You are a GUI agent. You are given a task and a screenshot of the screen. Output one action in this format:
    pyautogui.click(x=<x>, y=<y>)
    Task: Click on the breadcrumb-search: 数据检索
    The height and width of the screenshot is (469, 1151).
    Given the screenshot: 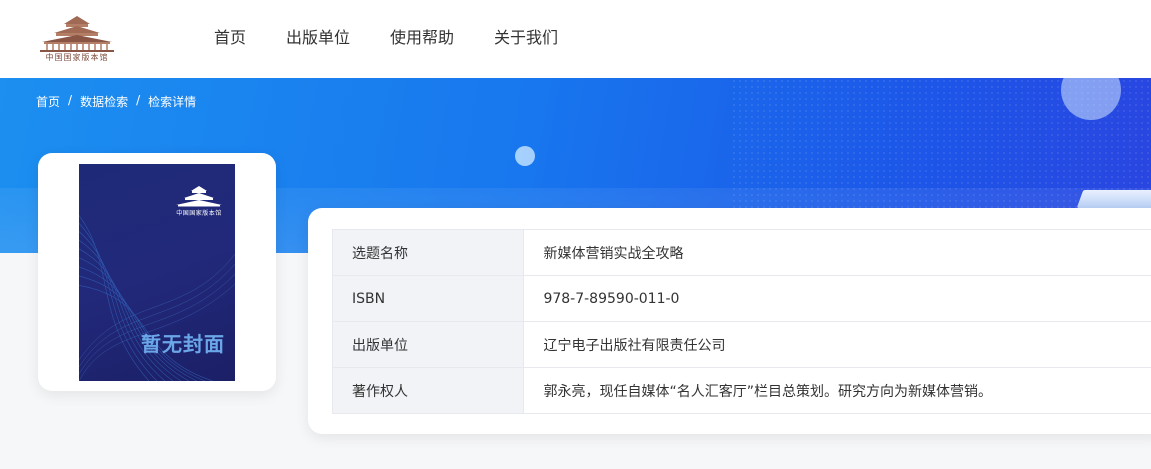 What is the action you would take?
    pyautogui.click(x=104, y=101)
    